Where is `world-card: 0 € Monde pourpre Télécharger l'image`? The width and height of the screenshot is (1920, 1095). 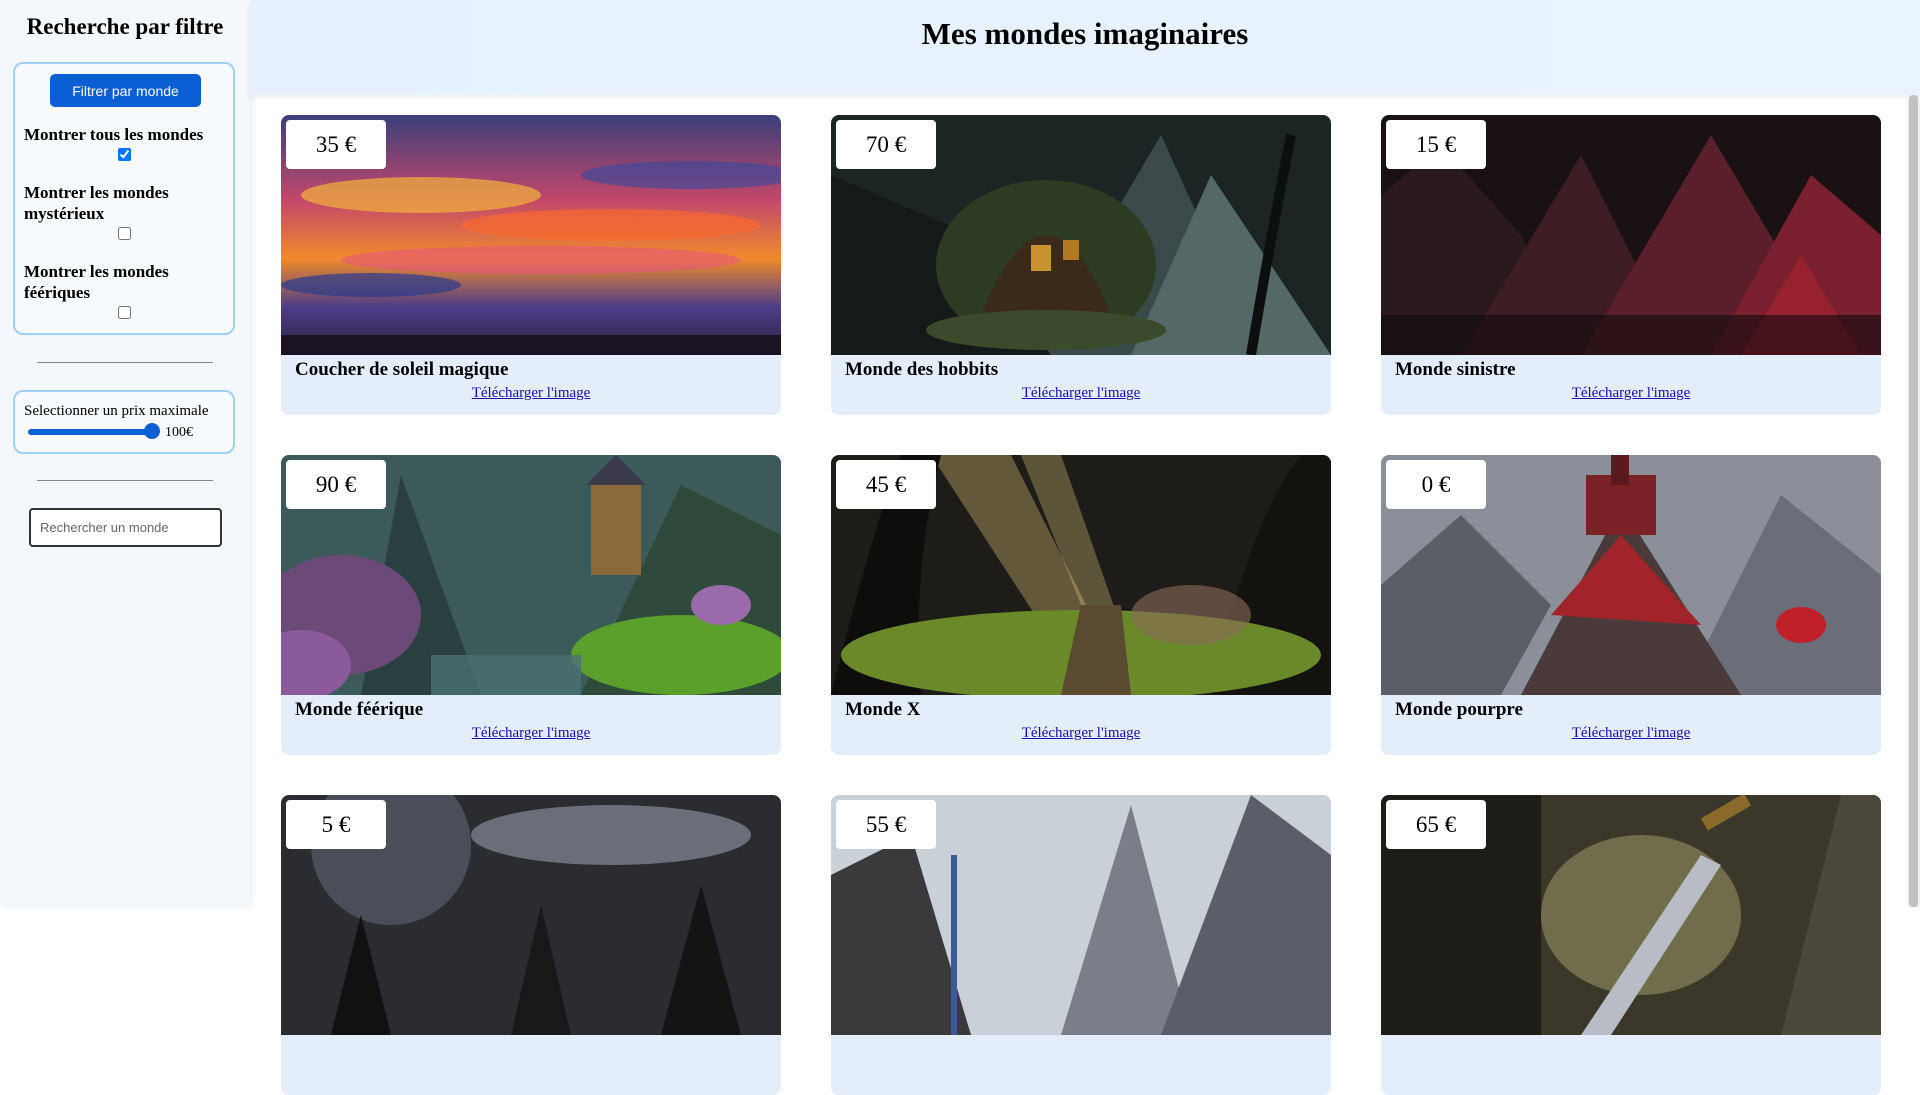 world-card: 0 € Monde pourpre Télécharger l'image is located at coordinates (1631, 605).